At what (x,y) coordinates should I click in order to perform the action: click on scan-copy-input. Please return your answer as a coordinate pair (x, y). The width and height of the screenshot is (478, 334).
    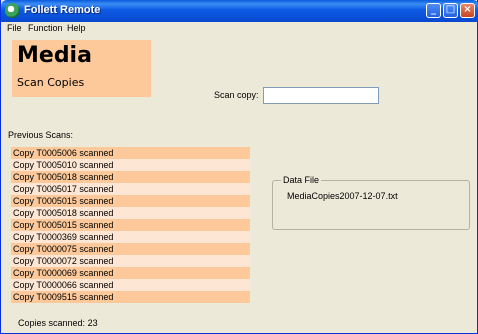
    Looking at the image, I should click on (321, 95).